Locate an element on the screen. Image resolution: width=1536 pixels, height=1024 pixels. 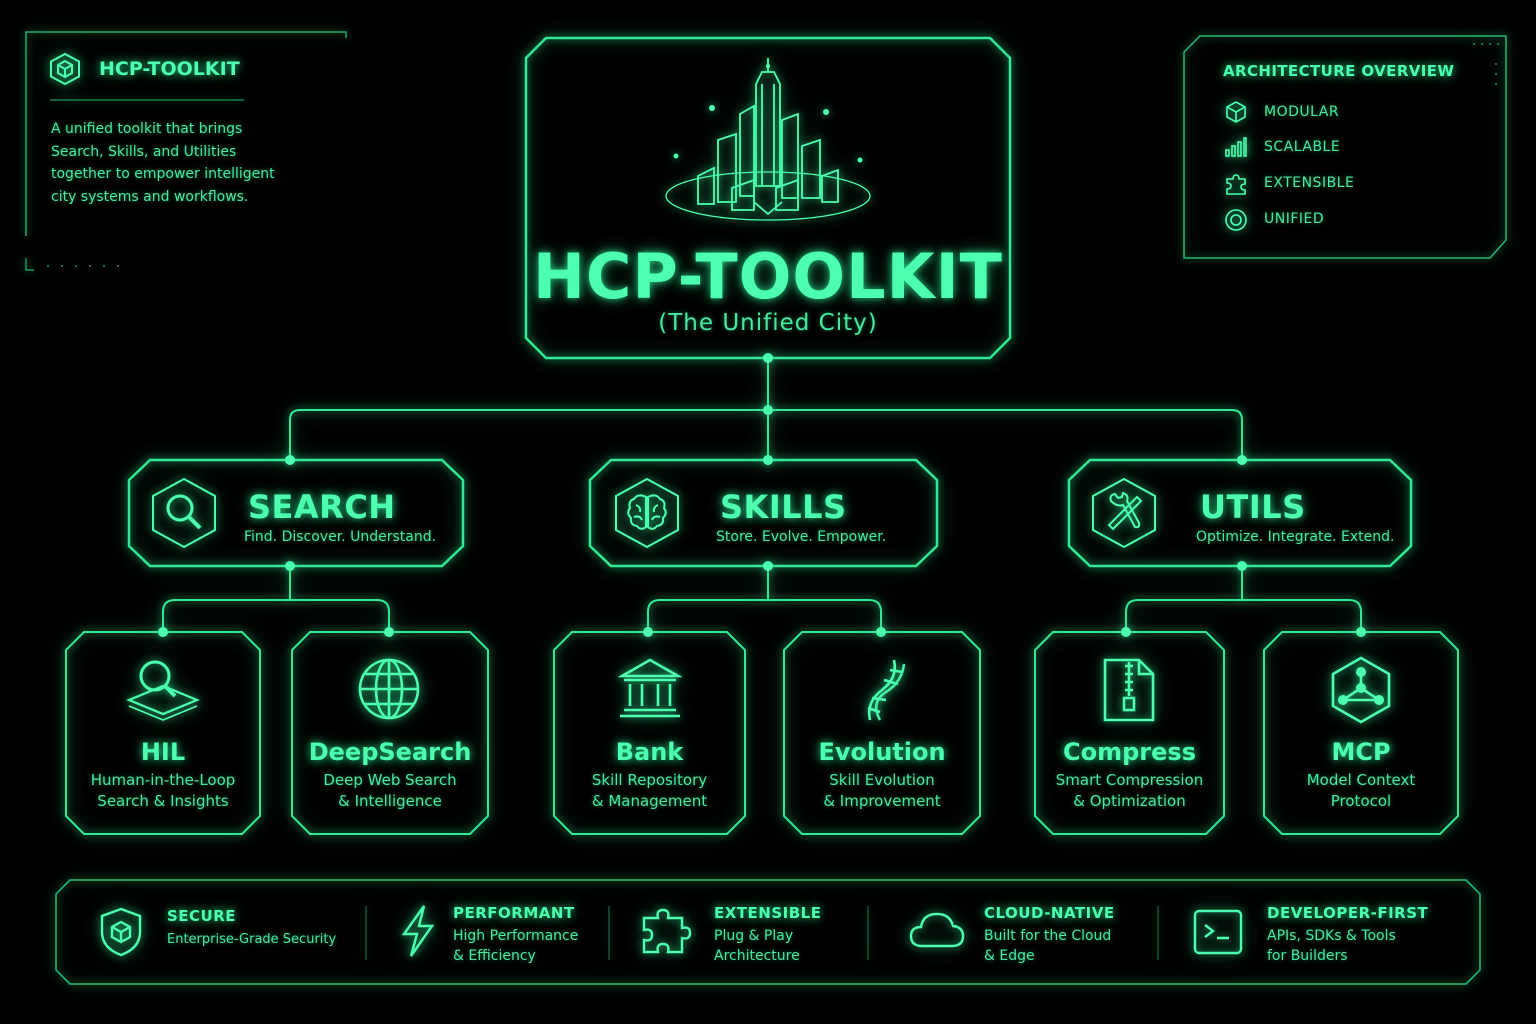
leaf-title: DeepSearch is located at coordinates (390, 752).